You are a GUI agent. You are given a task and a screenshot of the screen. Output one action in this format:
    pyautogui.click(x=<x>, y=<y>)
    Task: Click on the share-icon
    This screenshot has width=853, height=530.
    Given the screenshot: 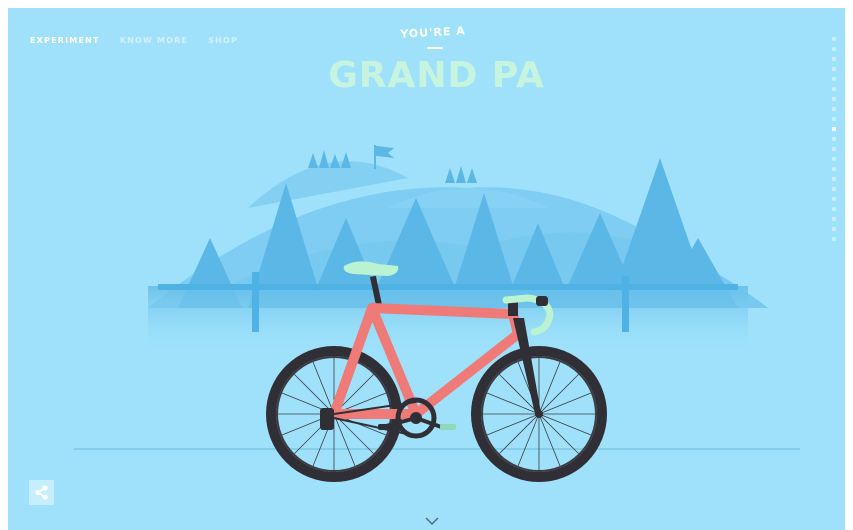 What is the action you would take?
    pyautogui.click(x=41, y=492)
    